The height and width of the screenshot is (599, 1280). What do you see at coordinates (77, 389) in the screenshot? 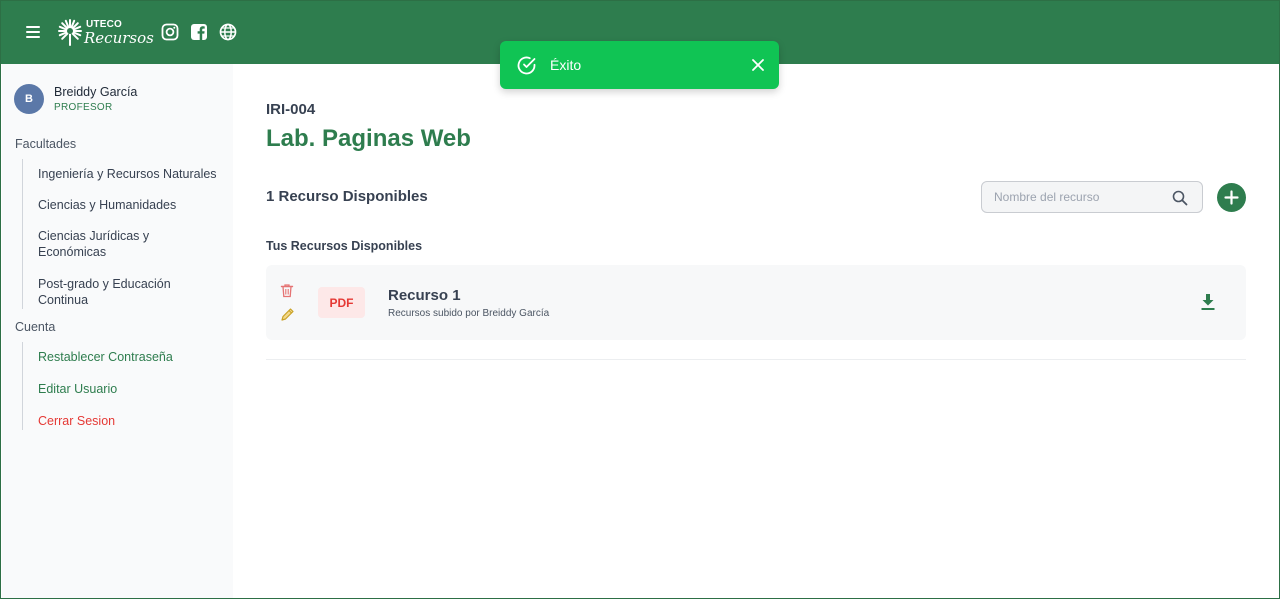
I see `sidebar-item-edit-user: Editar Usuario` at bounding box center [77, 389].